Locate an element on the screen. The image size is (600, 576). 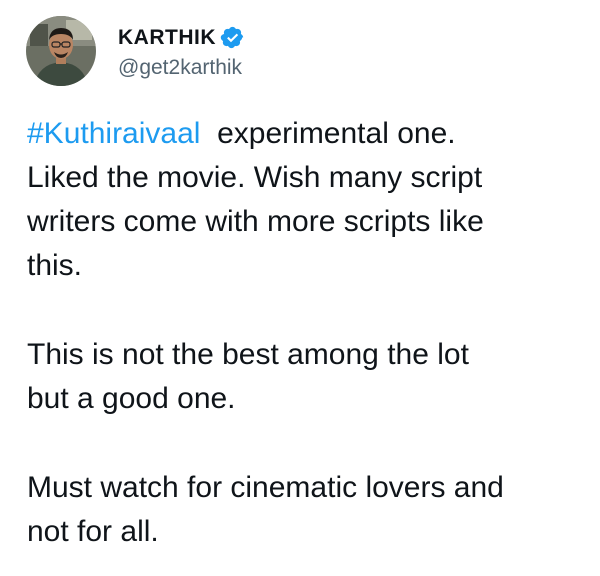
tweet-line: not for all. is located at coordinates (93, 531).